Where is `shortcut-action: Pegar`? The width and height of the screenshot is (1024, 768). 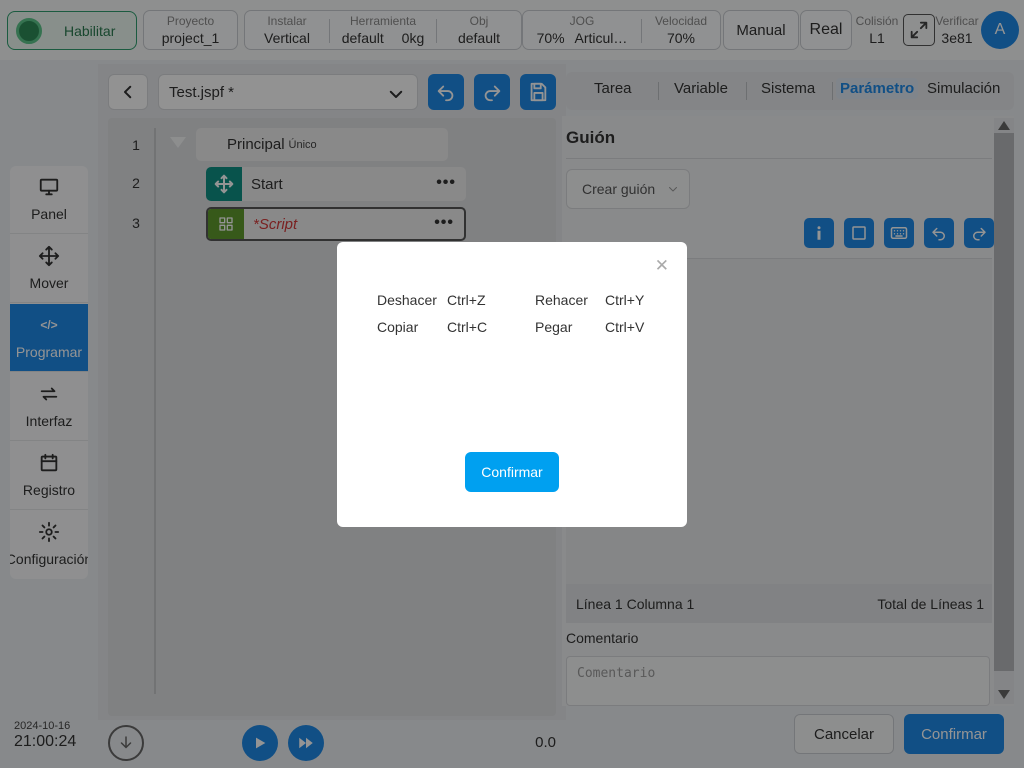
shortcut-action: Pegar is located at coordinates (554, 327).